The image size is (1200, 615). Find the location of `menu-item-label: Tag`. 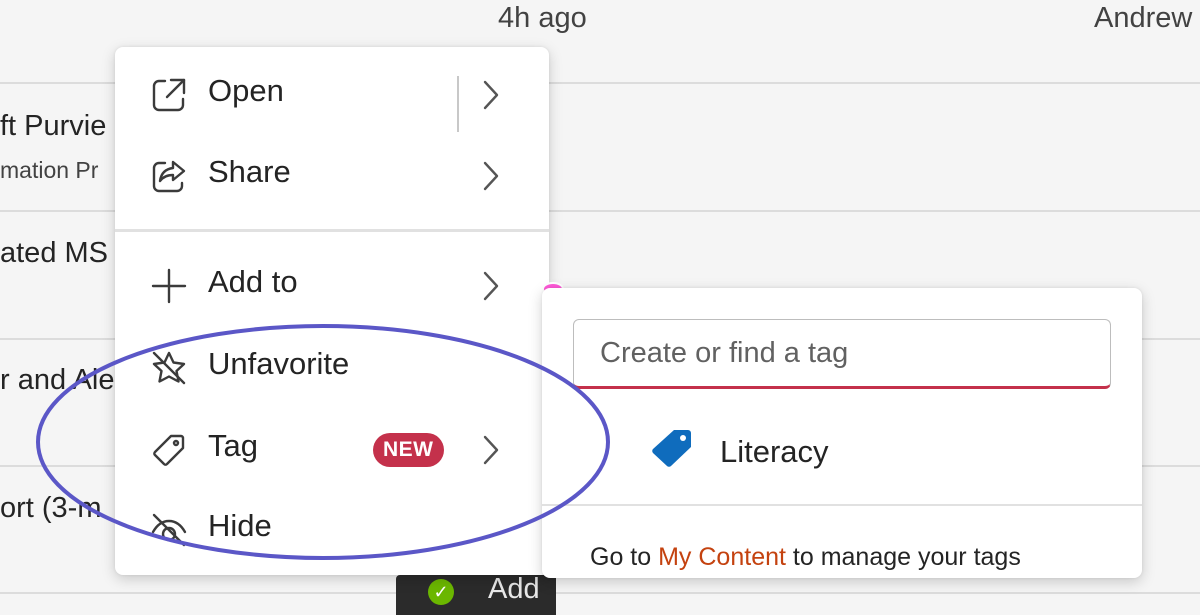

menu-item-label: Tag is located at coordinates (233, 445).